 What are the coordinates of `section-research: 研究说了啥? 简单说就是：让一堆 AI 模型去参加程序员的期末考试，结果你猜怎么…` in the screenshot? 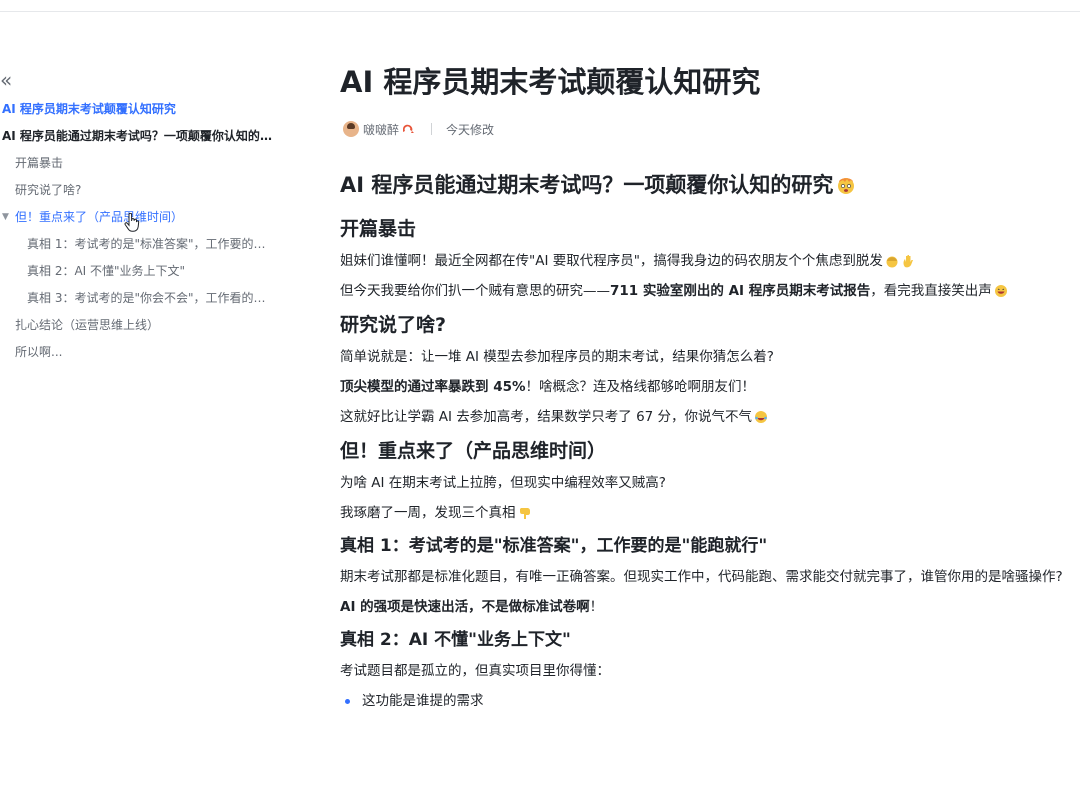 It's located at (710, 369).